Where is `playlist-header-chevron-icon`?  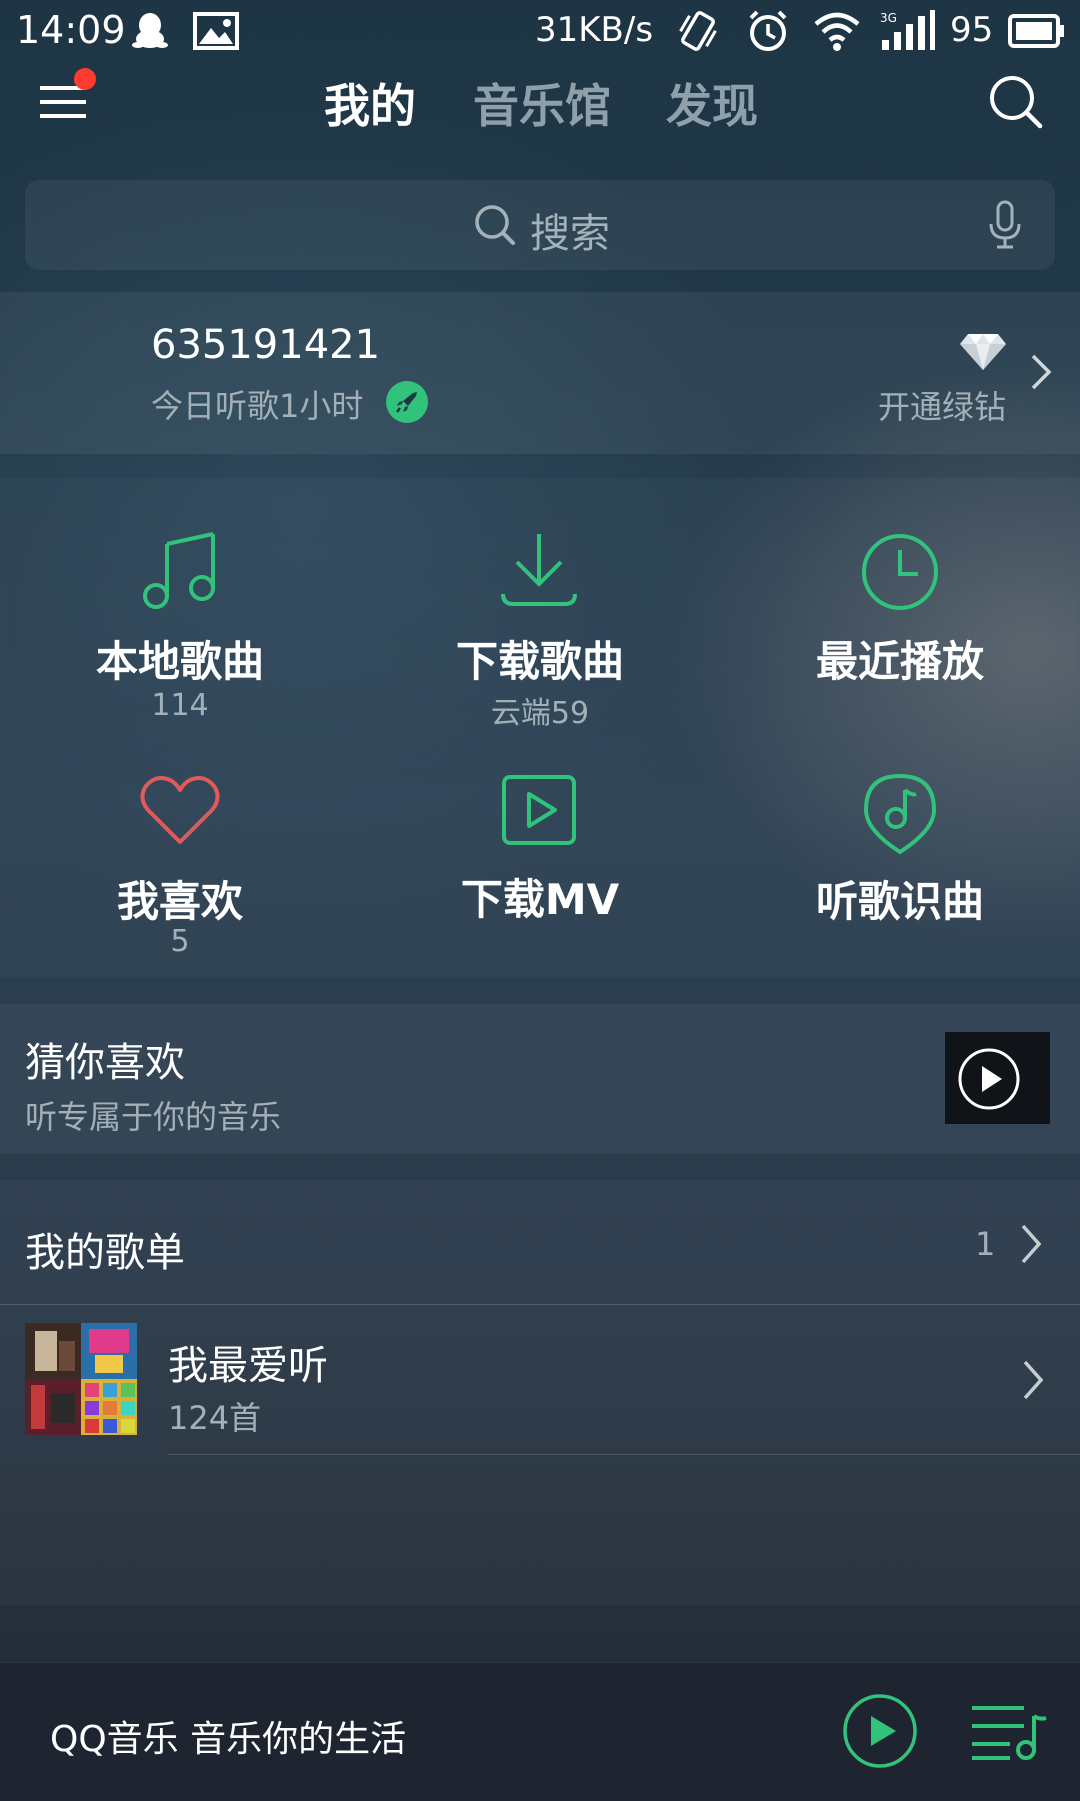 playlist-header-chevron-icon is located at coordinates (1031, 1244).